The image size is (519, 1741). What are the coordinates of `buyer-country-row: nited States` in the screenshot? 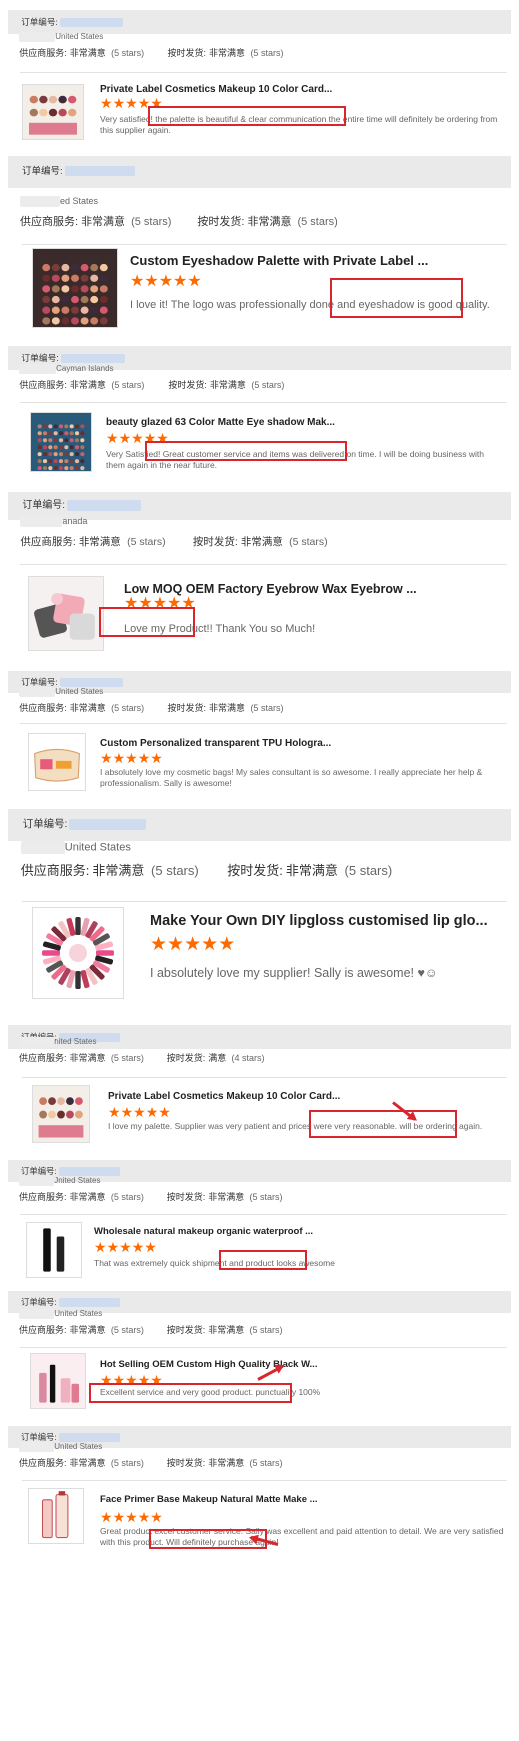 It's located at (259, 1042).